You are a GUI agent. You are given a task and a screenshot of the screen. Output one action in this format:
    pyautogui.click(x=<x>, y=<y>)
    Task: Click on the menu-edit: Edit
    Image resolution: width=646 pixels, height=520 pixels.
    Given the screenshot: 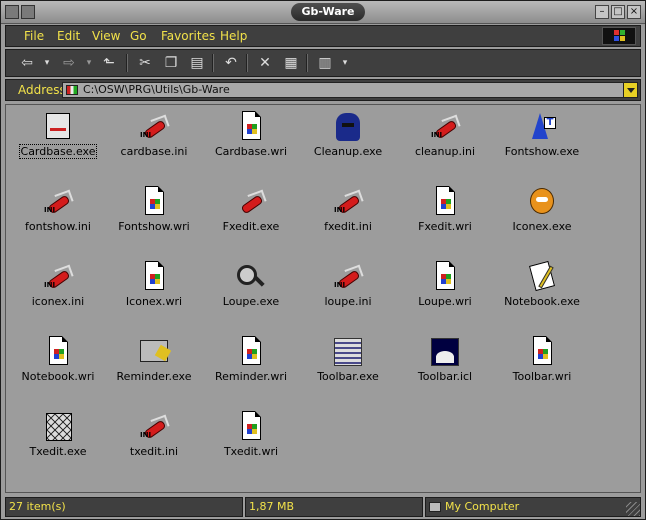 What is the action you would take?
    pyautogui.click(x=68, y=36)
    